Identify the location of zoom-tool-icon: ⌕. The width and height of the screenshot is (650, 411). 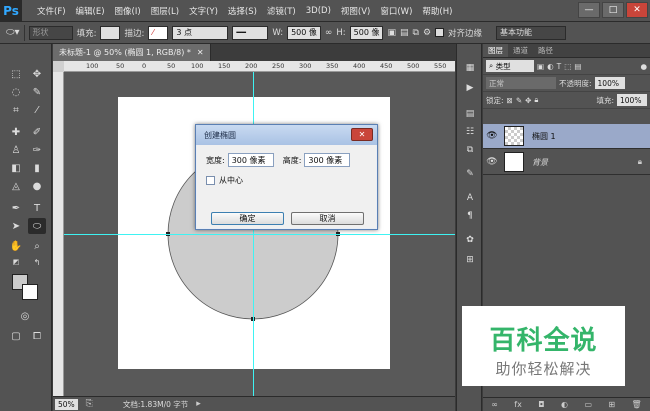
(37, 246).